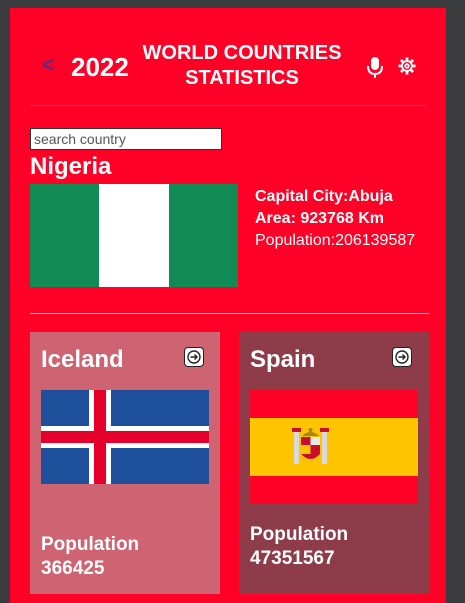  I want to click on gear-icon, so click(407, 66).